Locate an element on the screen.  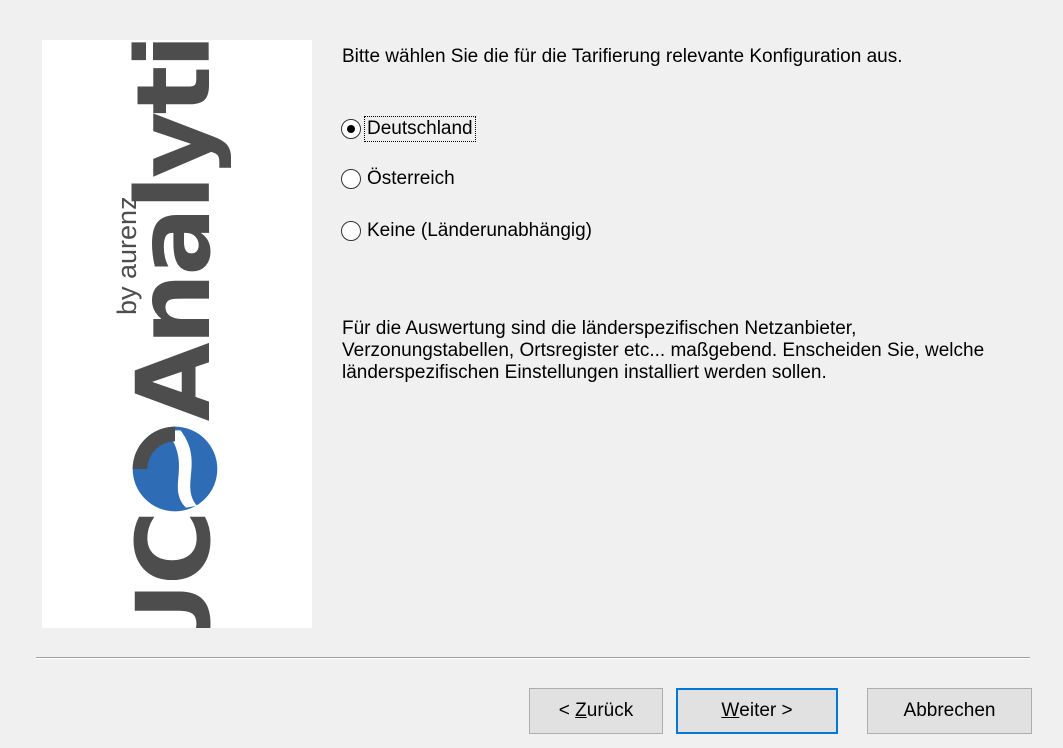
radio-option-oesterreich: Österreich is located at coordinates (399, 179).